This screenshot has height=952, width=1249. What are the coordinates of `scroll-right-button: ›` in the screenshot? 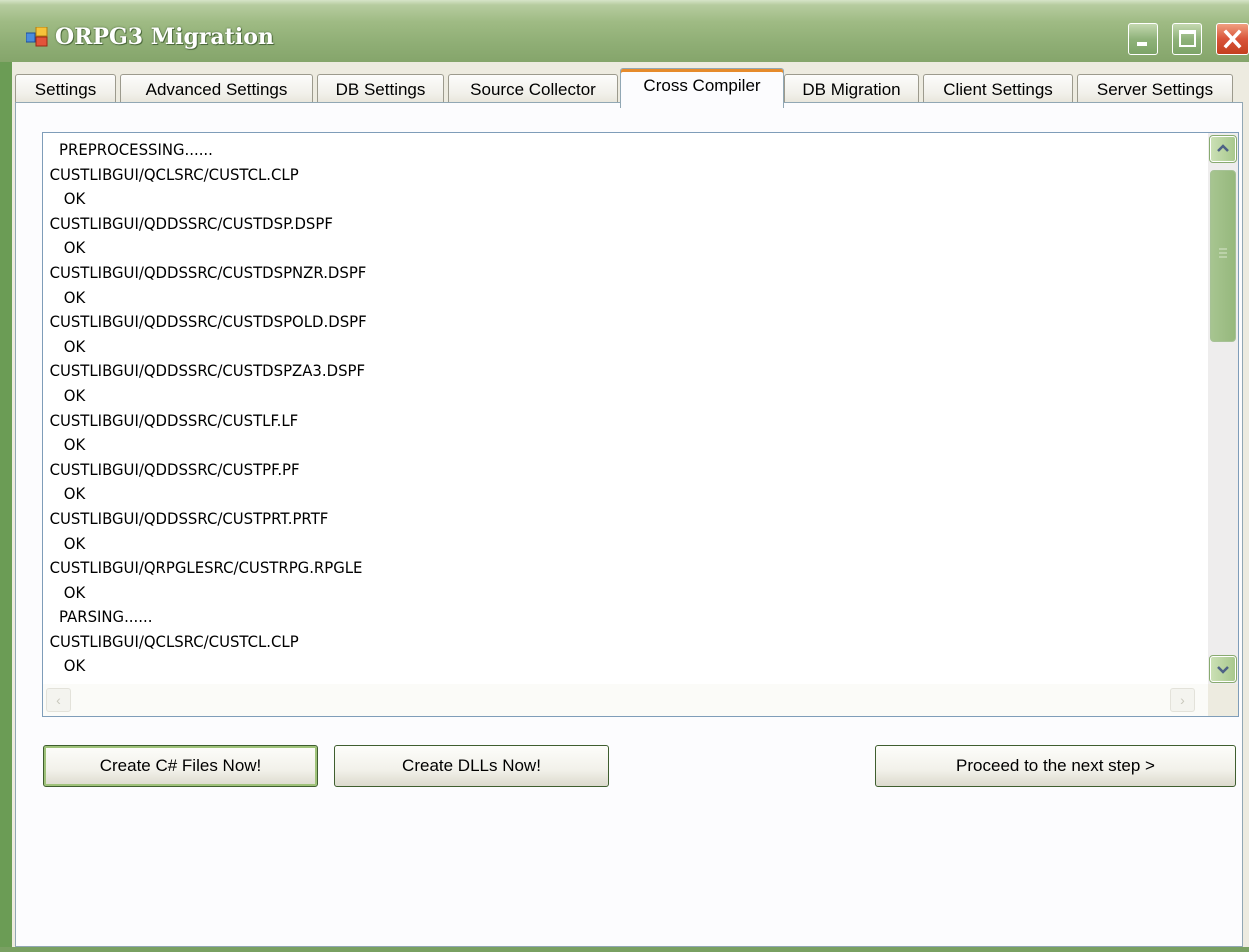 It's located at (1182, 700).